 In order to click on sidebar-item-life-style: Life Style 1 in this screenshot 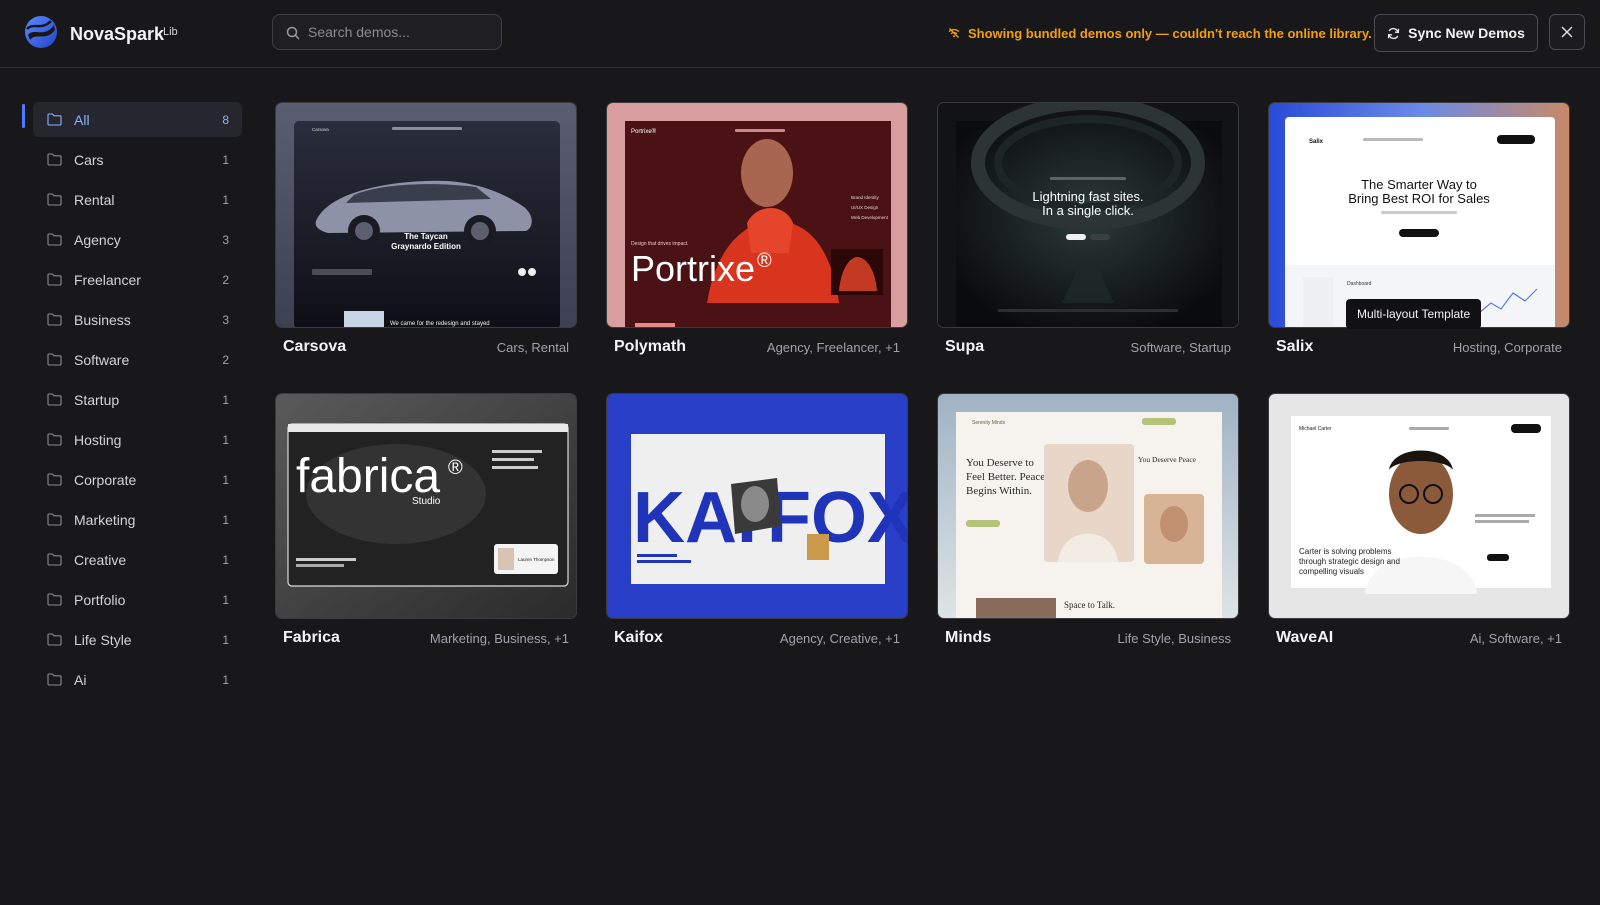, I will do `click(137, 639)`.